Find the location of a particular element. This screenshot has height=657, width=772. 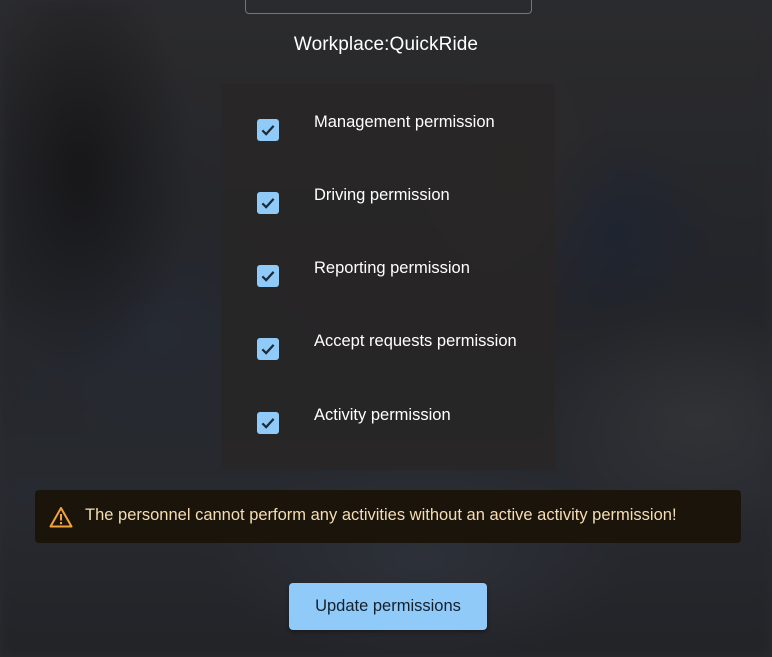

permission-row-management: Management permission is located at coordinates (388, 136).